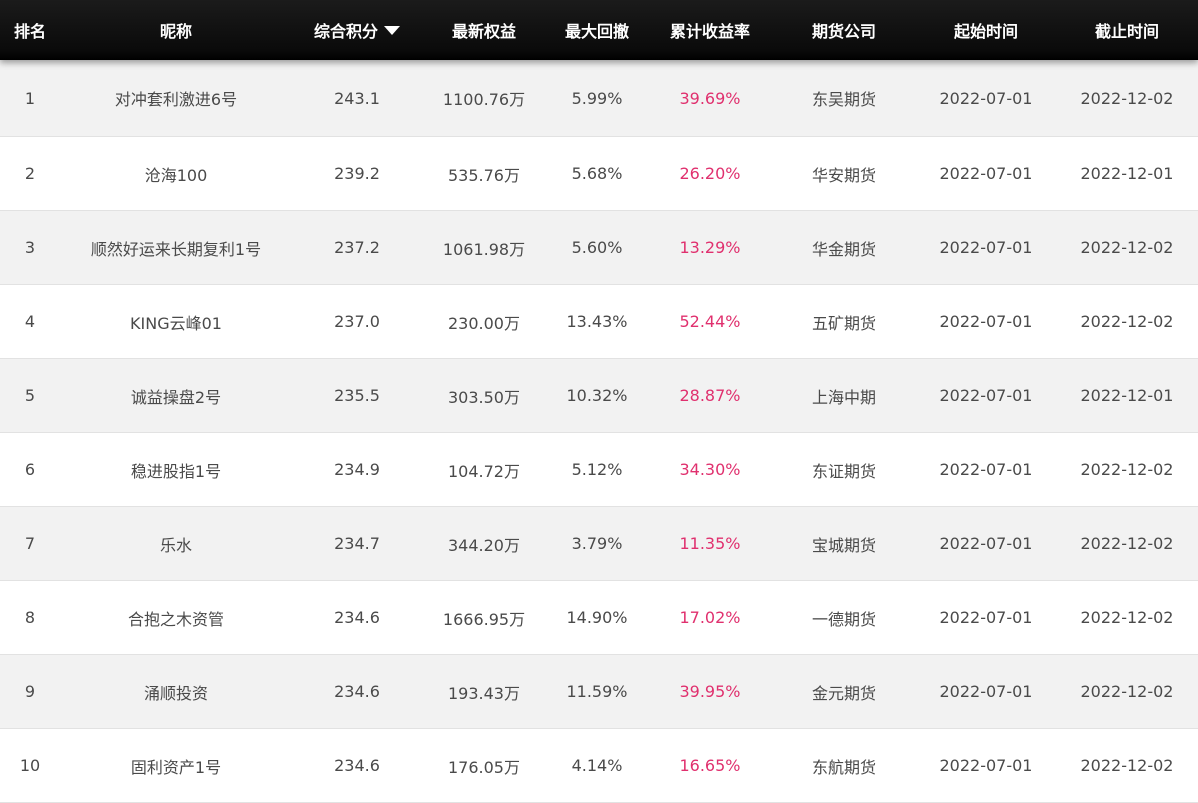 This screenshot has height=803, width=1198. Describe the element at coordinates (484, 767) in the screenshot. I see `cell-equity: 176.05万` at that location.